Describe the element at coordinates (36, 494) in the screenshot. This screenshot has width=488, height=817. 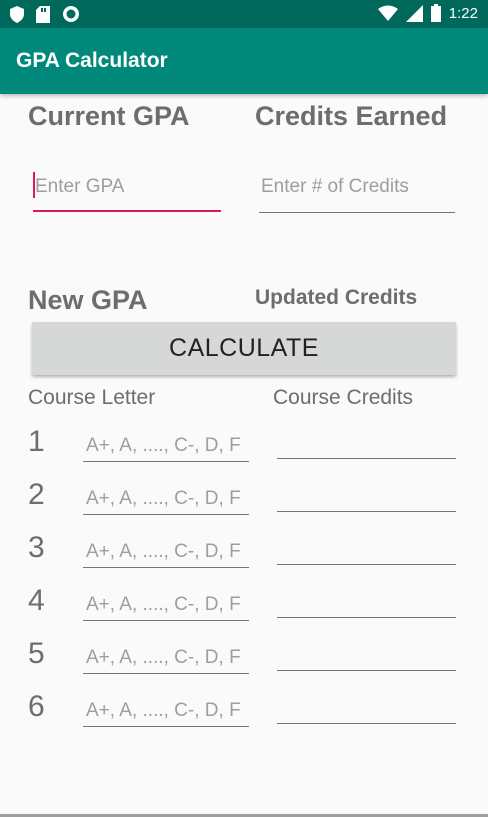
I see `course-row-number: 2` at that location.